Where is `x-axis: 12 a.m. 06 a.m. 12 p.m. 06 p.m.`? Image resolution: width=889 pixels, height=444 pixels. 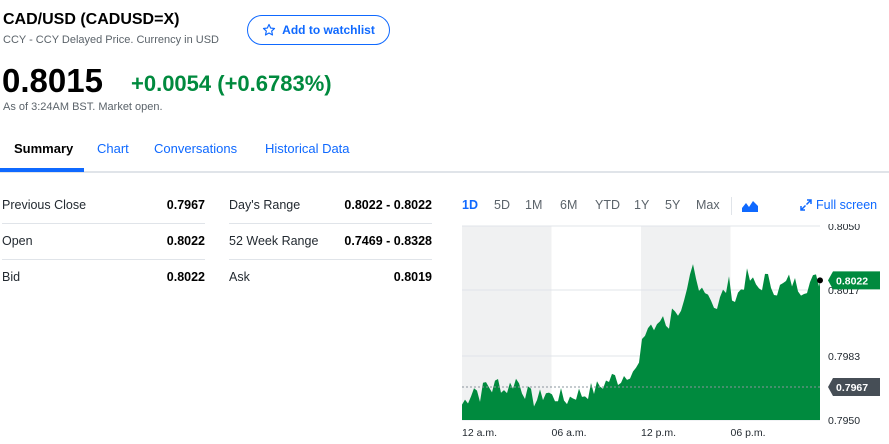
x-axis: 12 a.m. 06 a.m. 12 p.m. 06 p.m. is located at coordinates (614, 433).